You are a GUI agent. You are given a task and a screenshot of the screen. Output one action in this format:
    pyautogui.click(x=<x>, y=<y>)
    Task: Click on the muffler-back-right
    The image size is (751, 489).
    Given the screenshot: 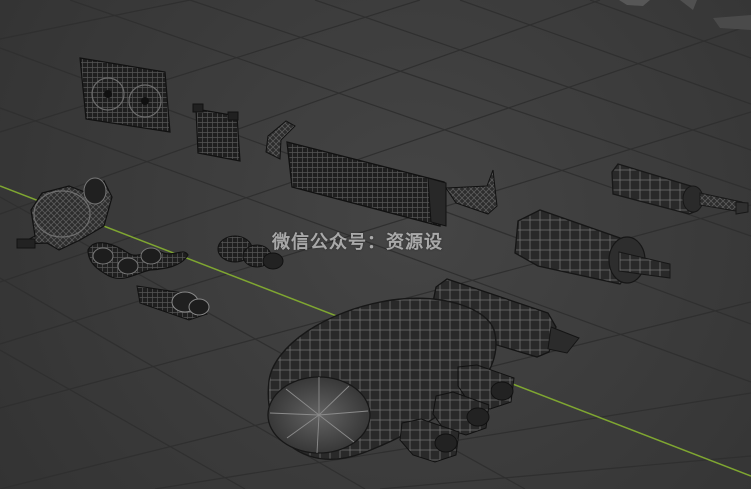 What is the action you would take?
    pyautogui.click(x=680, y=189)
    